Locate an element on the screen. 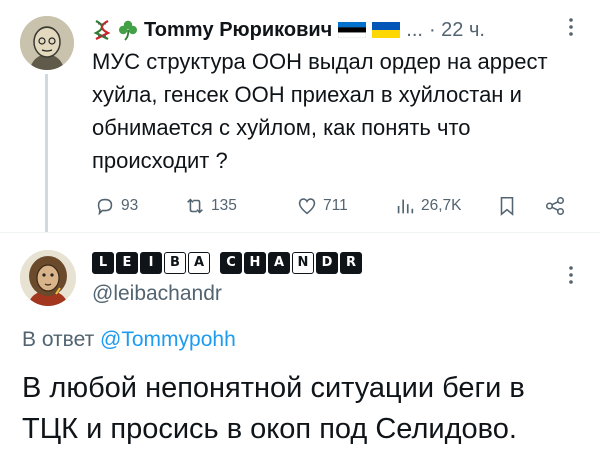  estonia-flag is located at coordinates (352, 30).